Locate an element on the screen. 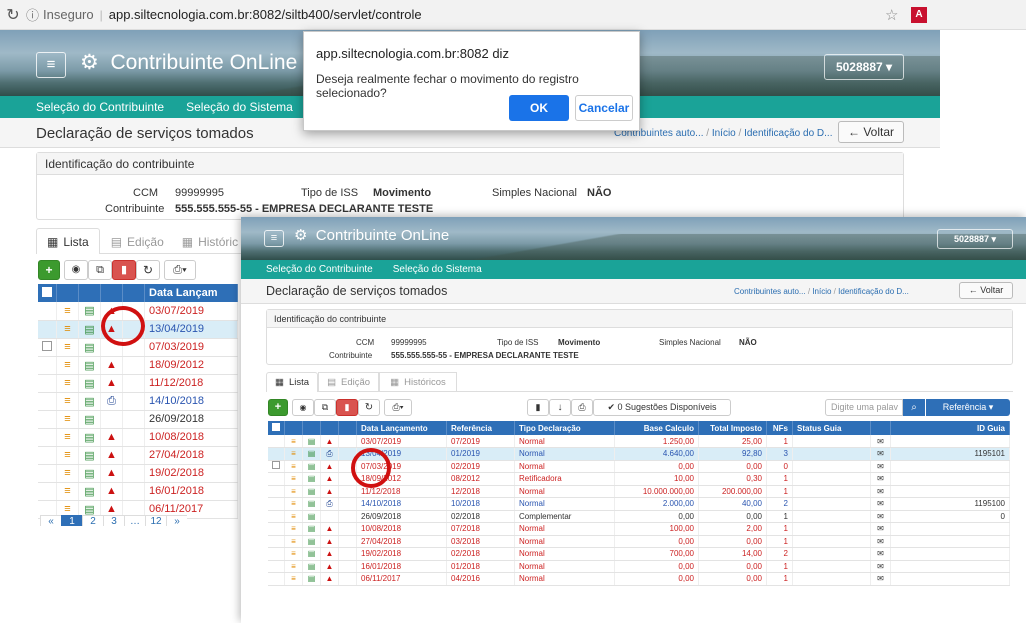 The image size is (1026, 623). back-button: ← Voltar is located at coordinates (871, 132).